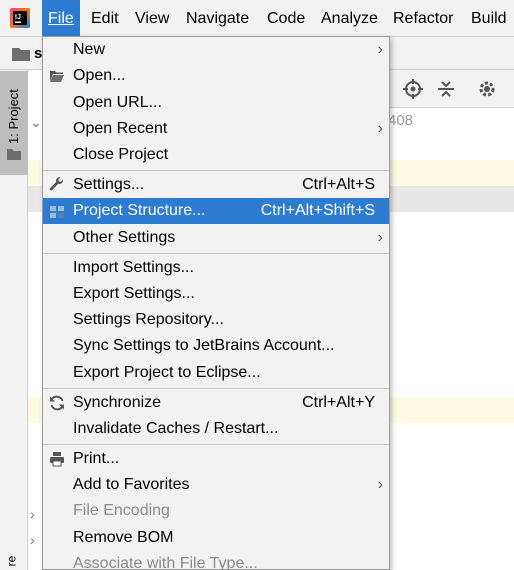 The width and height of the screenshot is (514, 570). What do you see at coordinates (57, 459) in the screenshot?
I see `printer-icon` at bounding box center [57, 459].